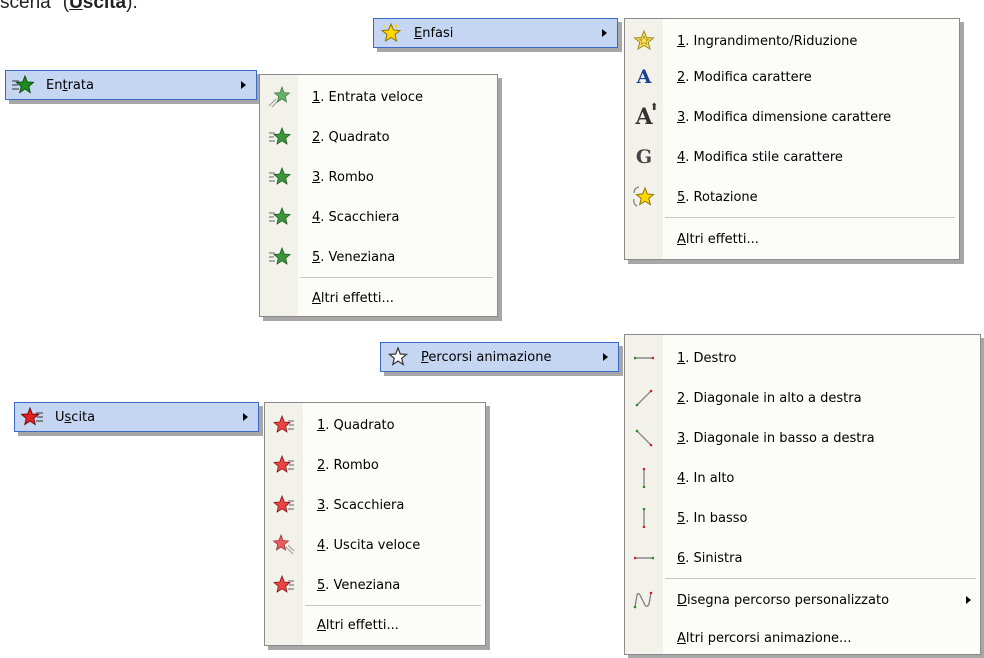 This screenshot has width=984, height=658. What do you see at coordinates (767, 41) in the screenshot?
I see `item-label: 1. Ingrandimento/Riduzione` at bounding box center [767, 41].